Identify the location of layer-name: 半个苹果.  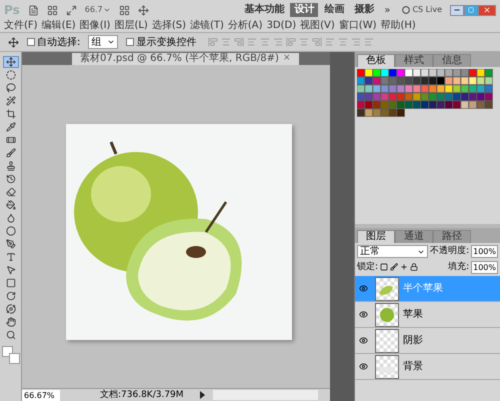
(423, 289).